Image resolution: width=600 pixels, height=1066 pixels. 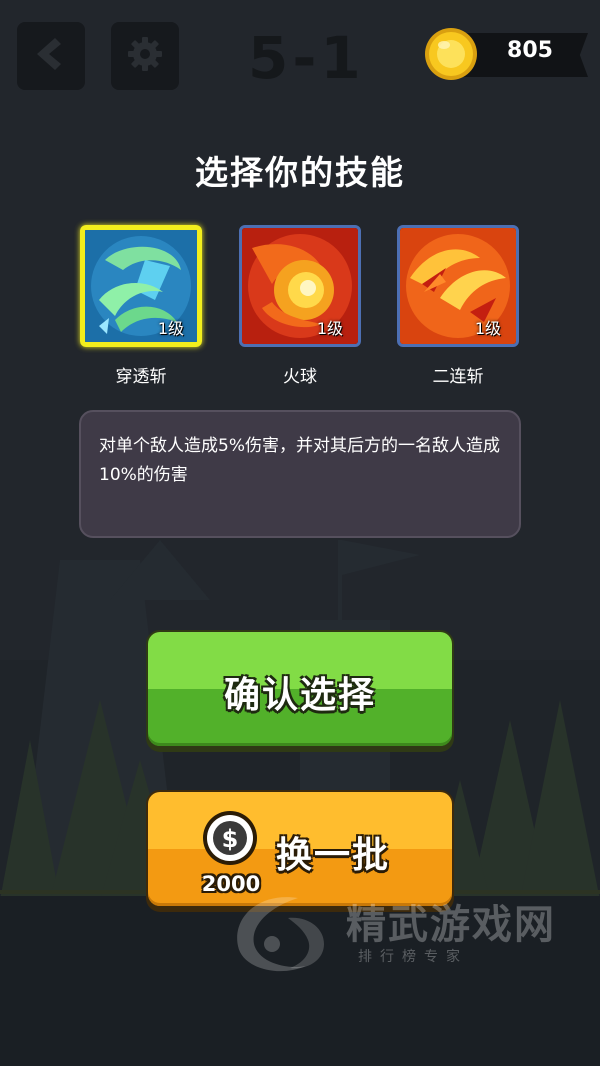 I want to click on skill-card-fireball: 1级, so click(x=300, y=286).